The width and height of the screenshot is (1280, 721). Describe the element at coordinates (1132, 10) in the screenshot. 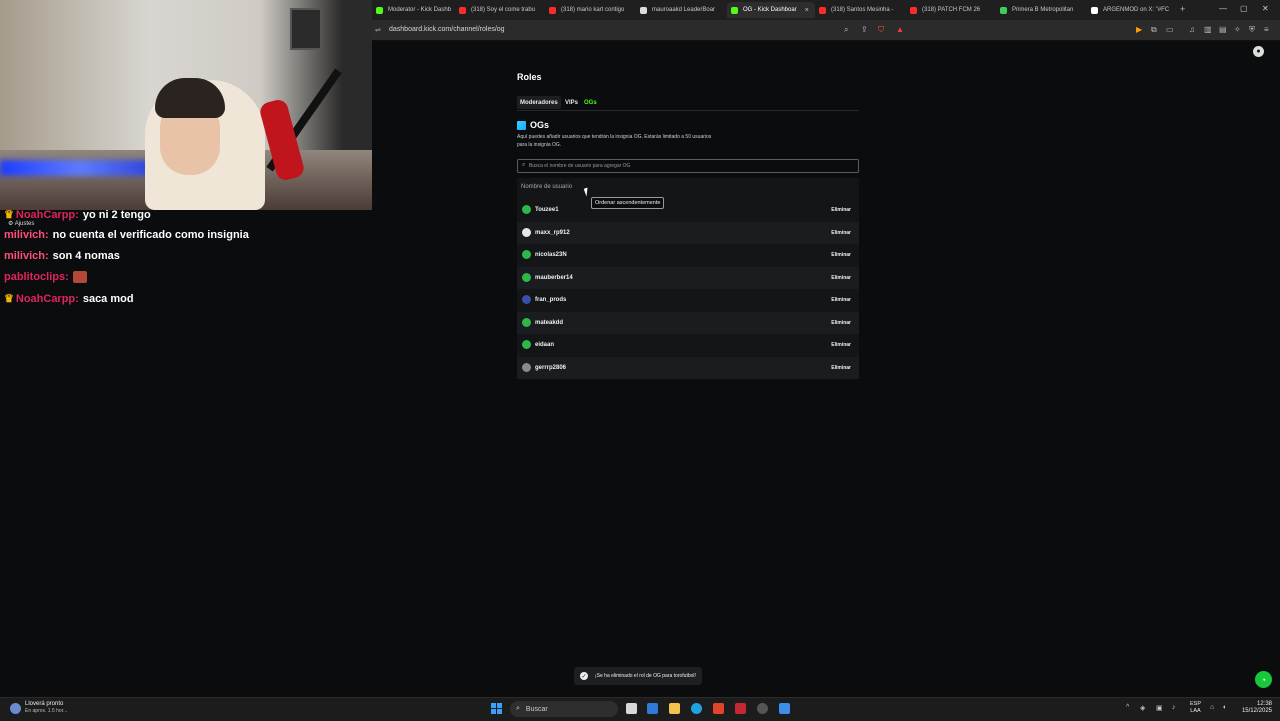

I see `browser-tab: ARGENMOD on X: "#FC` at that location.